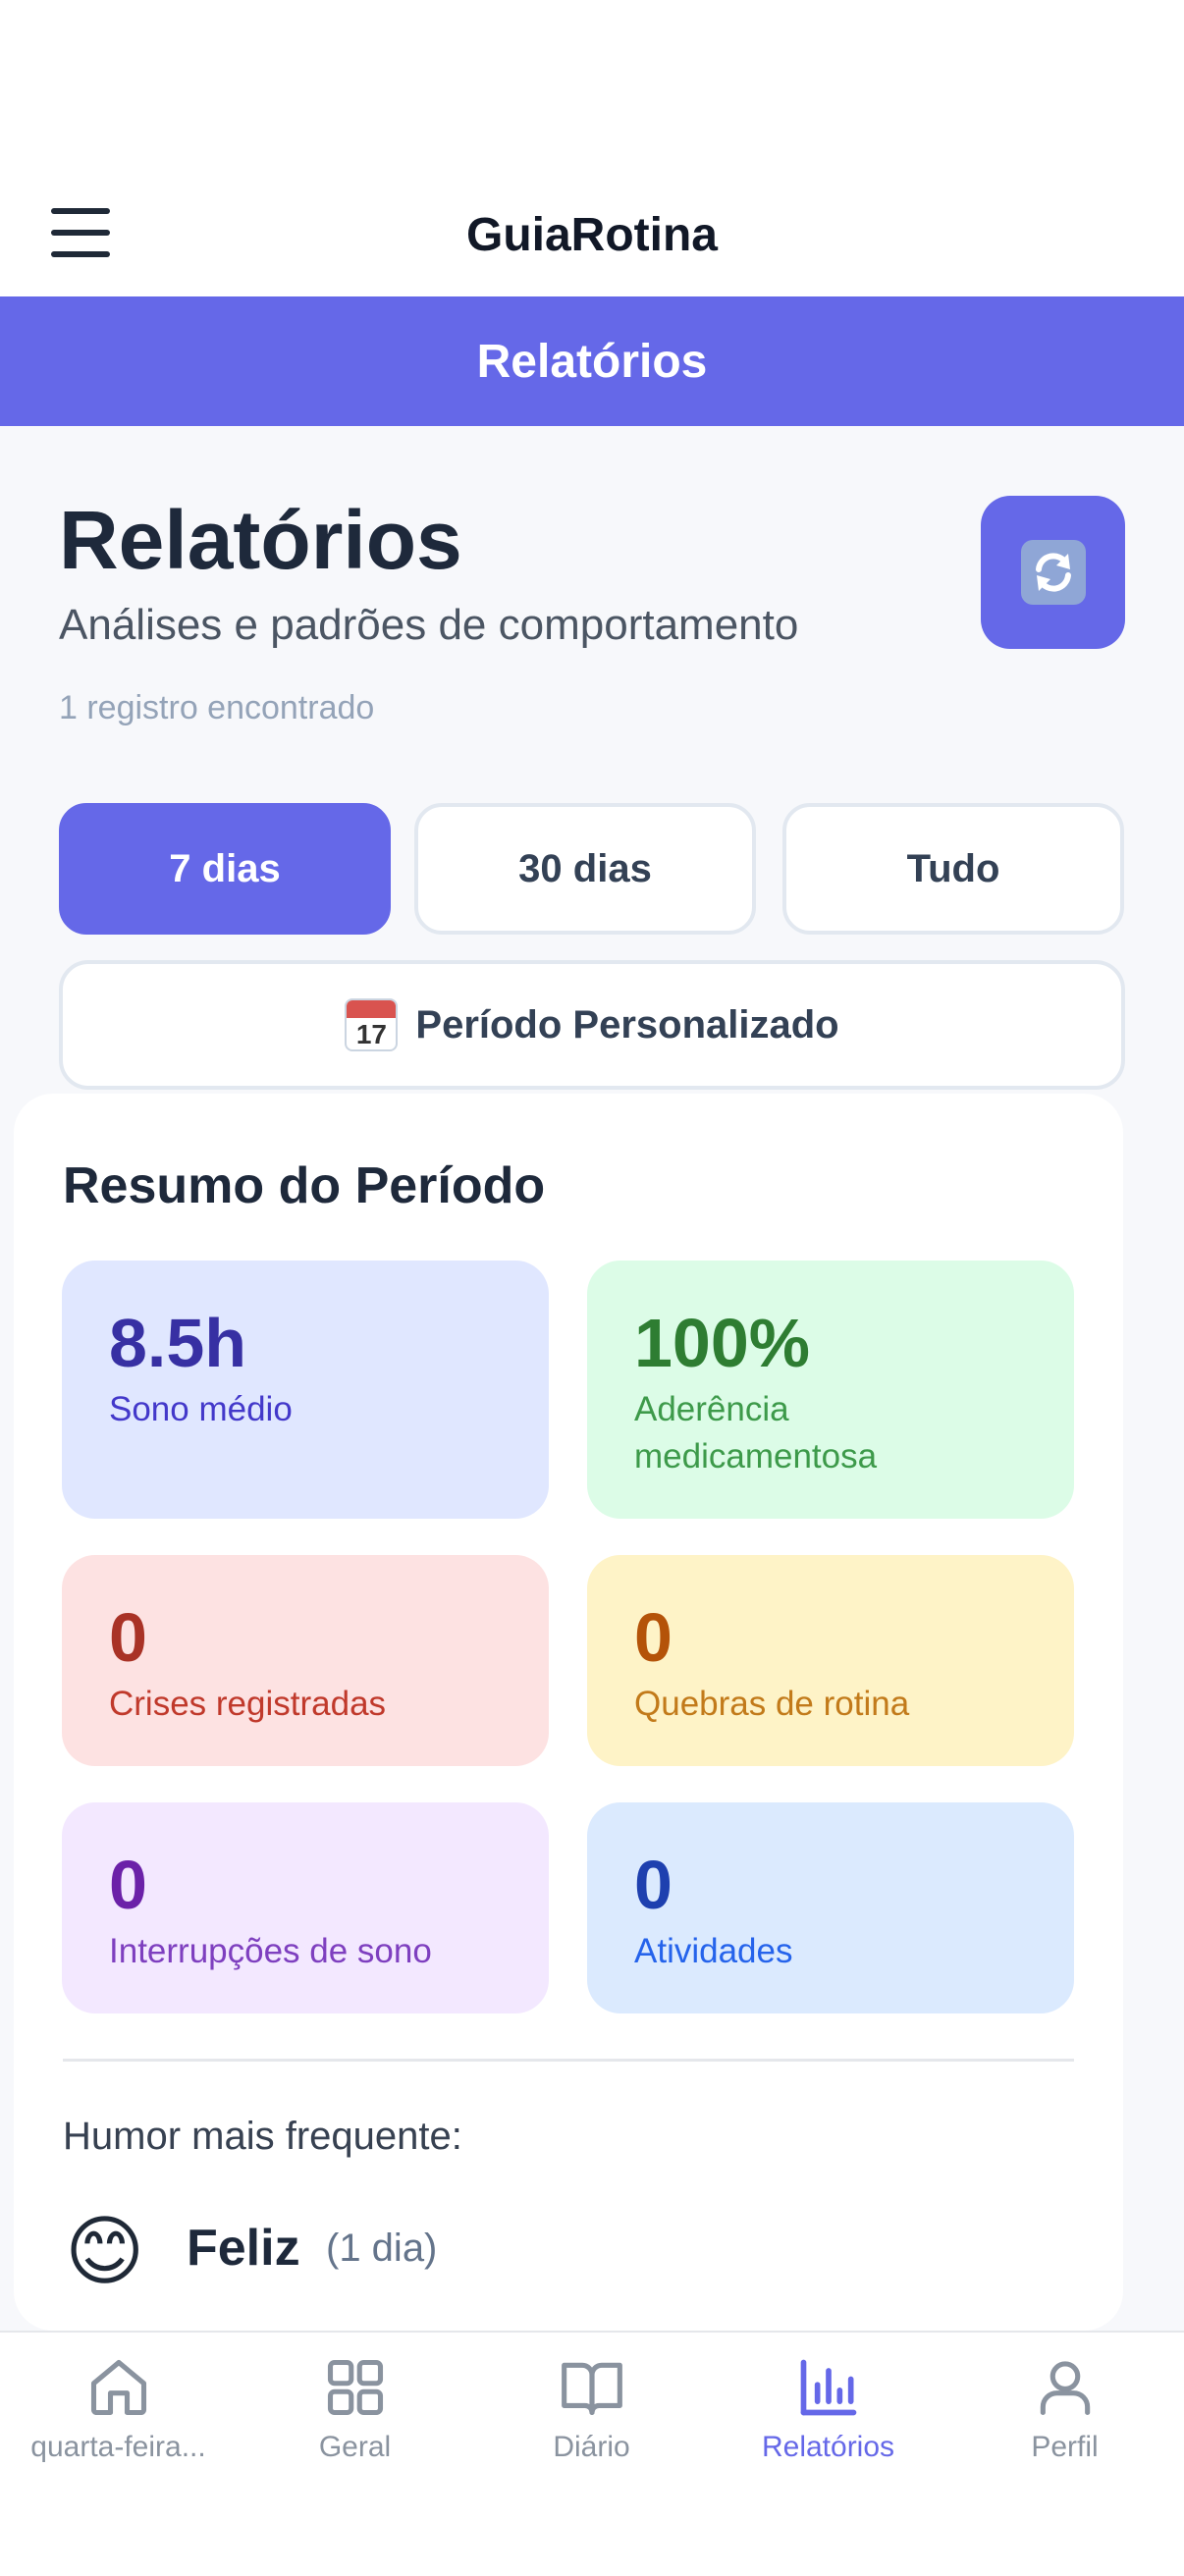 The image size is (1184, 2576). I want to click on nav-item-geral: Geral, so click(355, 2423).